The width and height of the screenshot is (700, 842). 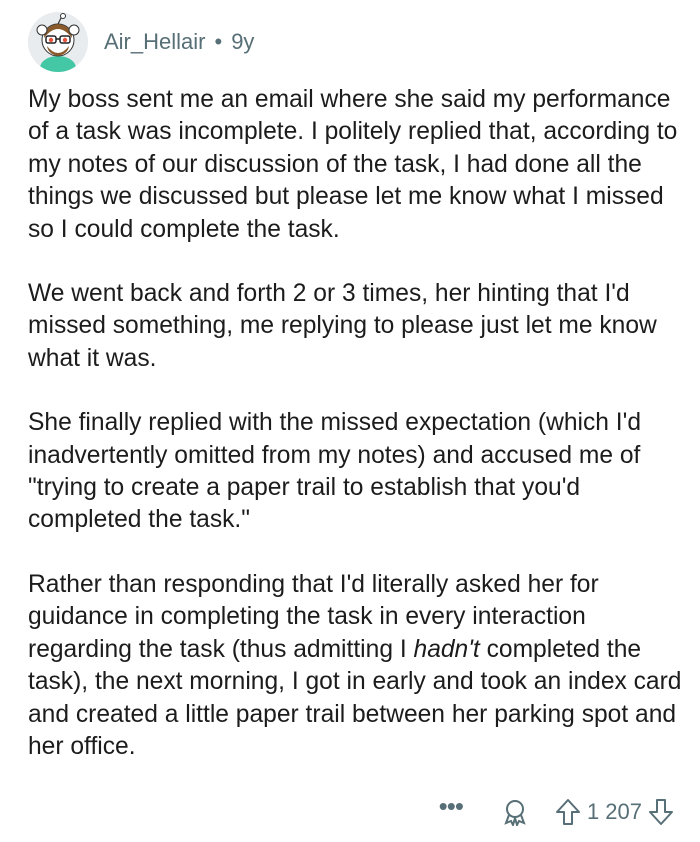 I want to click on more-options-button: •••, so click(x=451, y=806).